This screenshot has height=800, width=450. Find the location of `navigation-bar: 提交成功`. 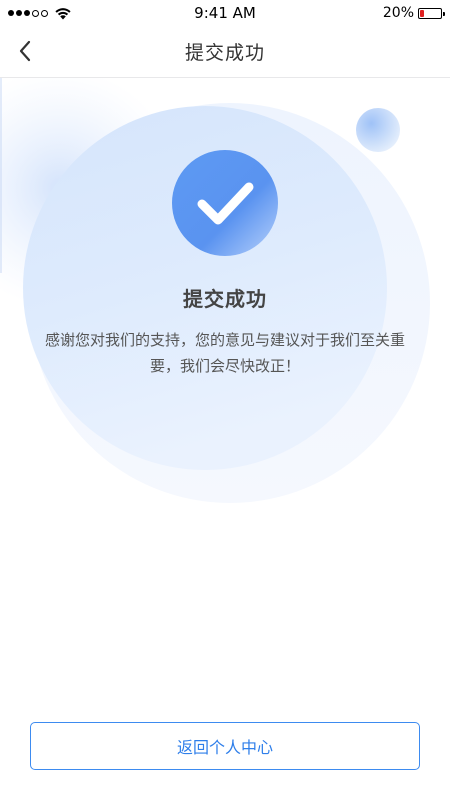

navigation-bar: 提交成功 is located at coordinates (225, 52).